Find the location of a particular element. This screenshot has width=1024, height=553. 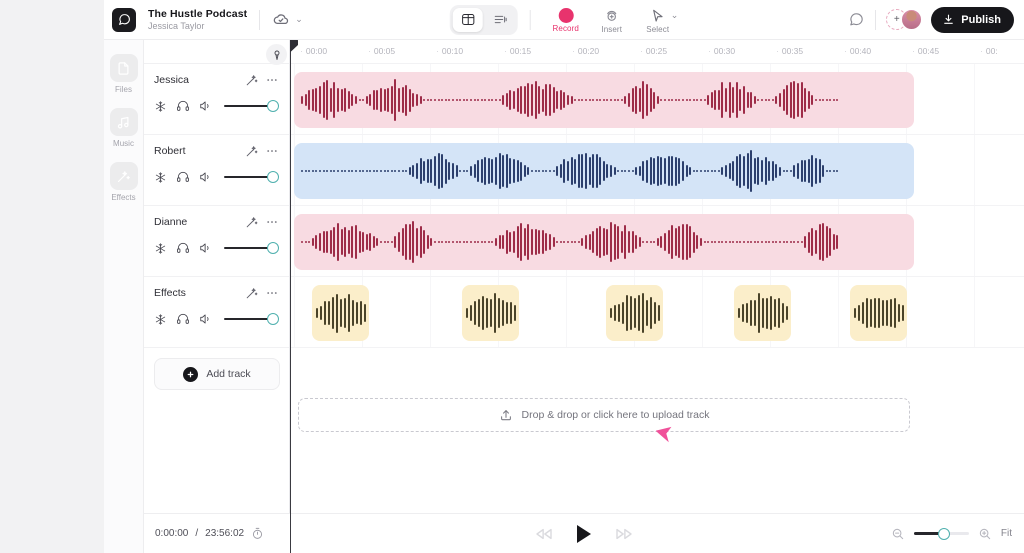

upload-icon is located at coordinates (506, 415).